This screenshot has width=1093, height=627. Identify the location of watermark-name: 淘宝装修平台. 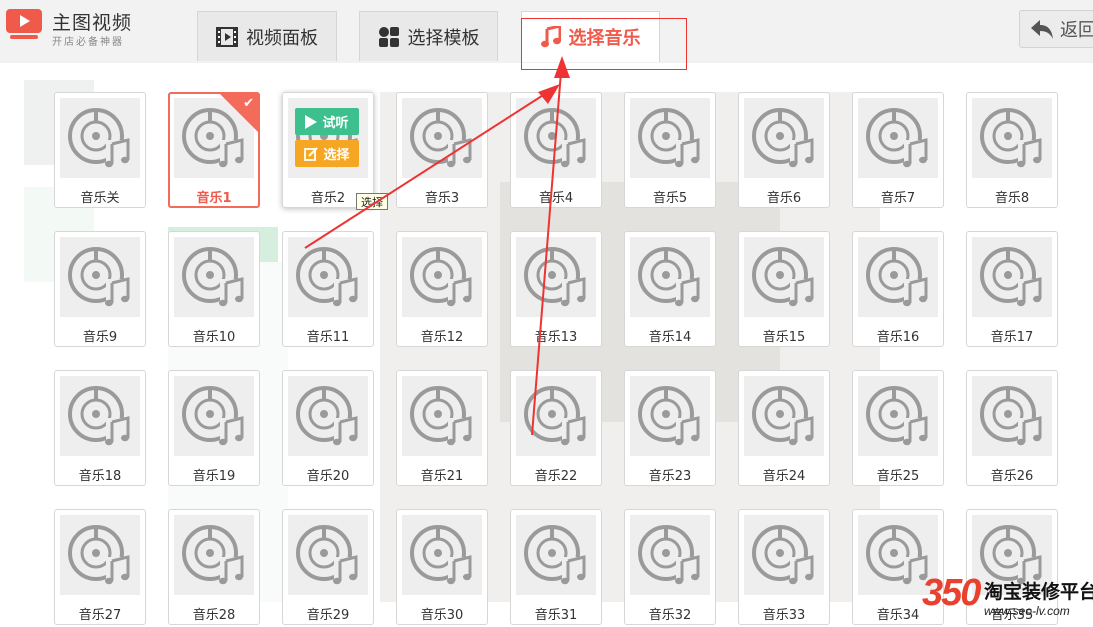
(1038, 592).